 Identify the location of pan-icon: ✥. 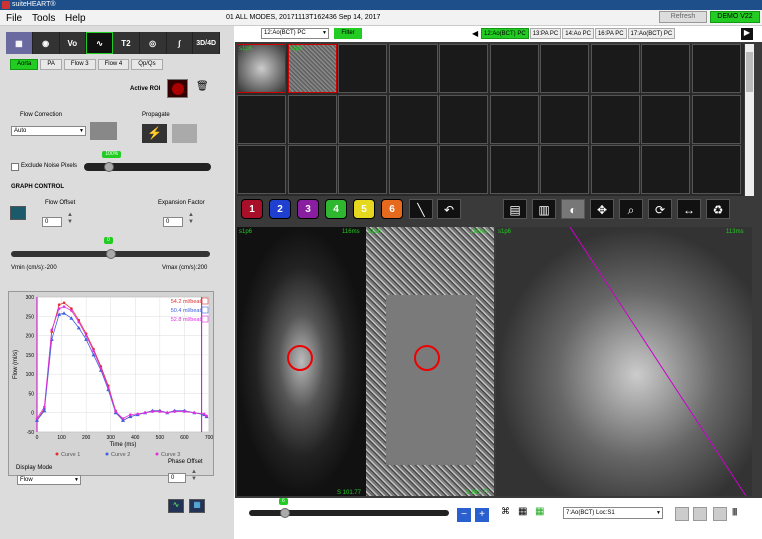
(602, 209).